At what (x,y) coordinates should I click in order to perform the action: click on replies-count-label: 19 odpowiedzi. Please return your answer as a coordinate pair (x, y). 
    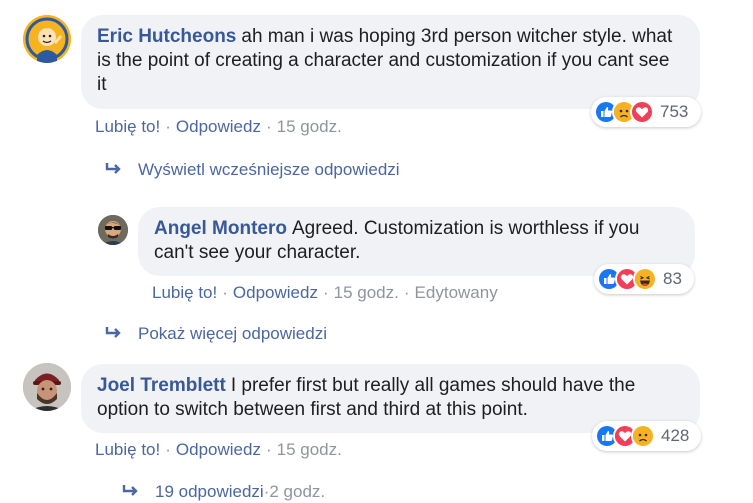
    Looking at the image, I should click on (209, 491).